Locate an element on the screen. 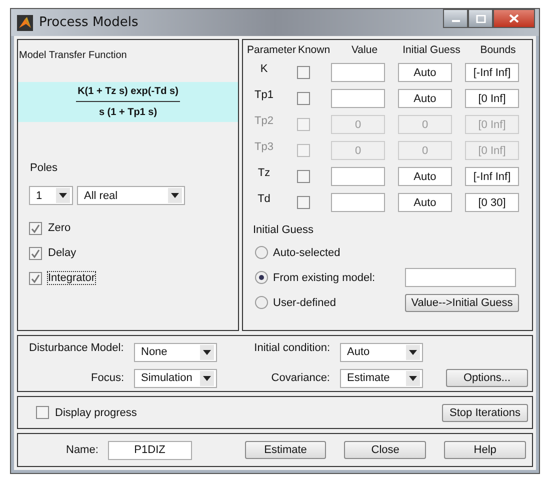 The height and width of the screenshot is (480, 548). display-progress-label: Display progress is located at coordinates (96, 412).